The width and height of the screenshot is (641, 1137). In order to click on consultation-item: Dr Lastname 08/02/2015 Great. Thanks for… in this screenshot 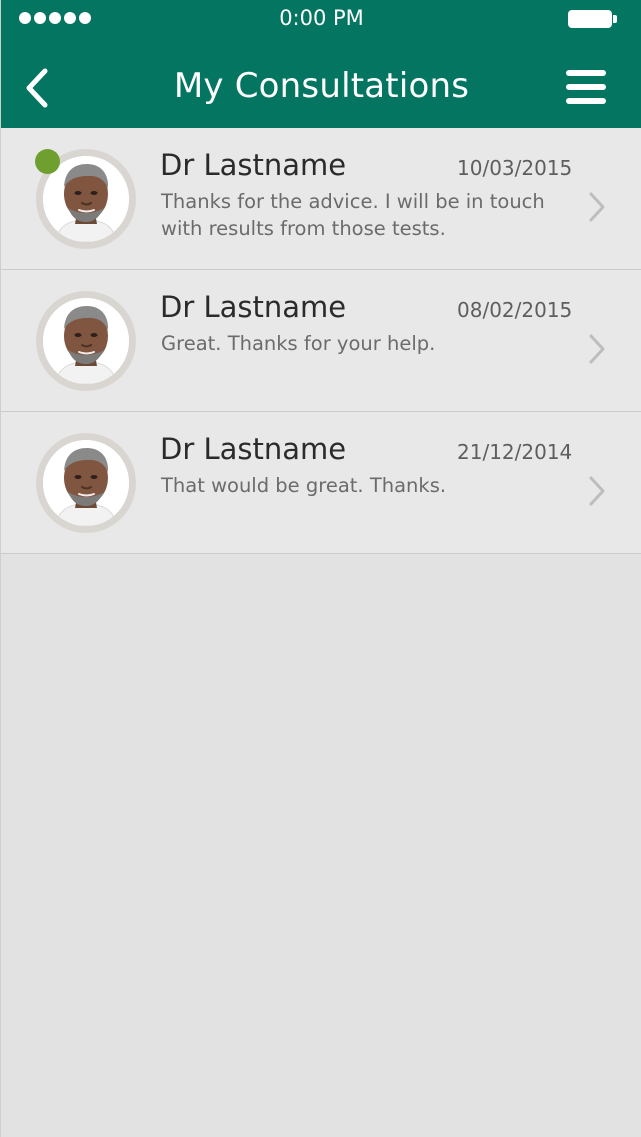, I will do `click(321, 341)`.